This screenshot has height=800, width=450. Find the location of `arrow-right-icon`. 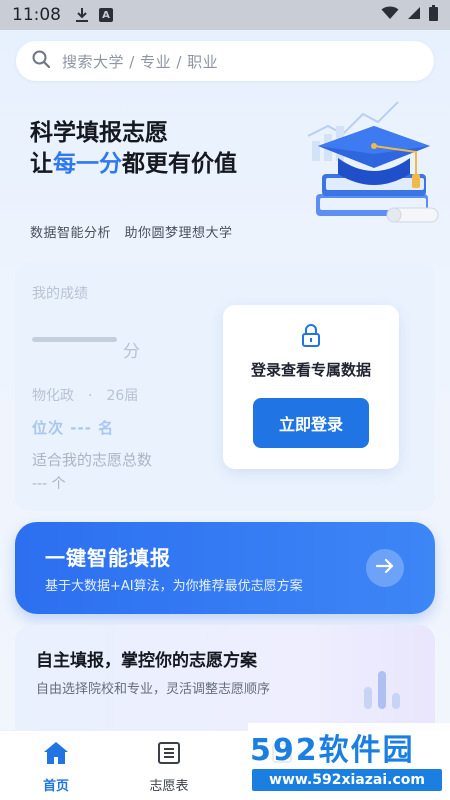

arrow-right-icon is located at coordinates (384, 568).